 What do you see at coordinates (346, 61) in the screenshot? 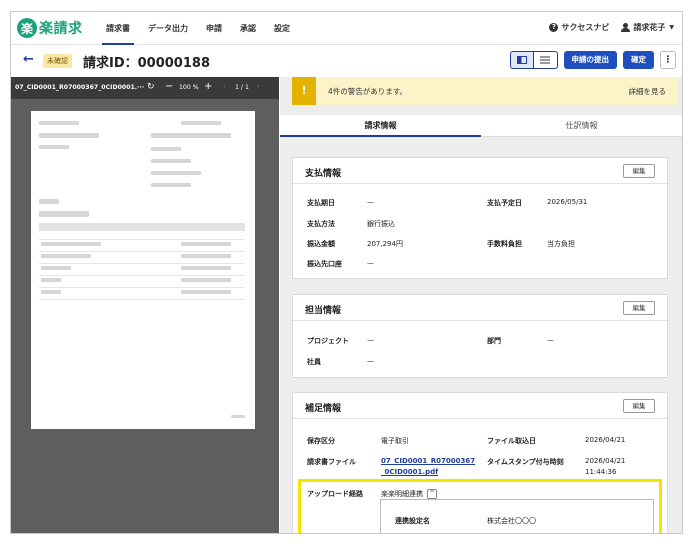
I see `title-bar: ← 未確認 請求ID：00000188 申請の提出 確定 ⋮` at bounding box center [346, 61].